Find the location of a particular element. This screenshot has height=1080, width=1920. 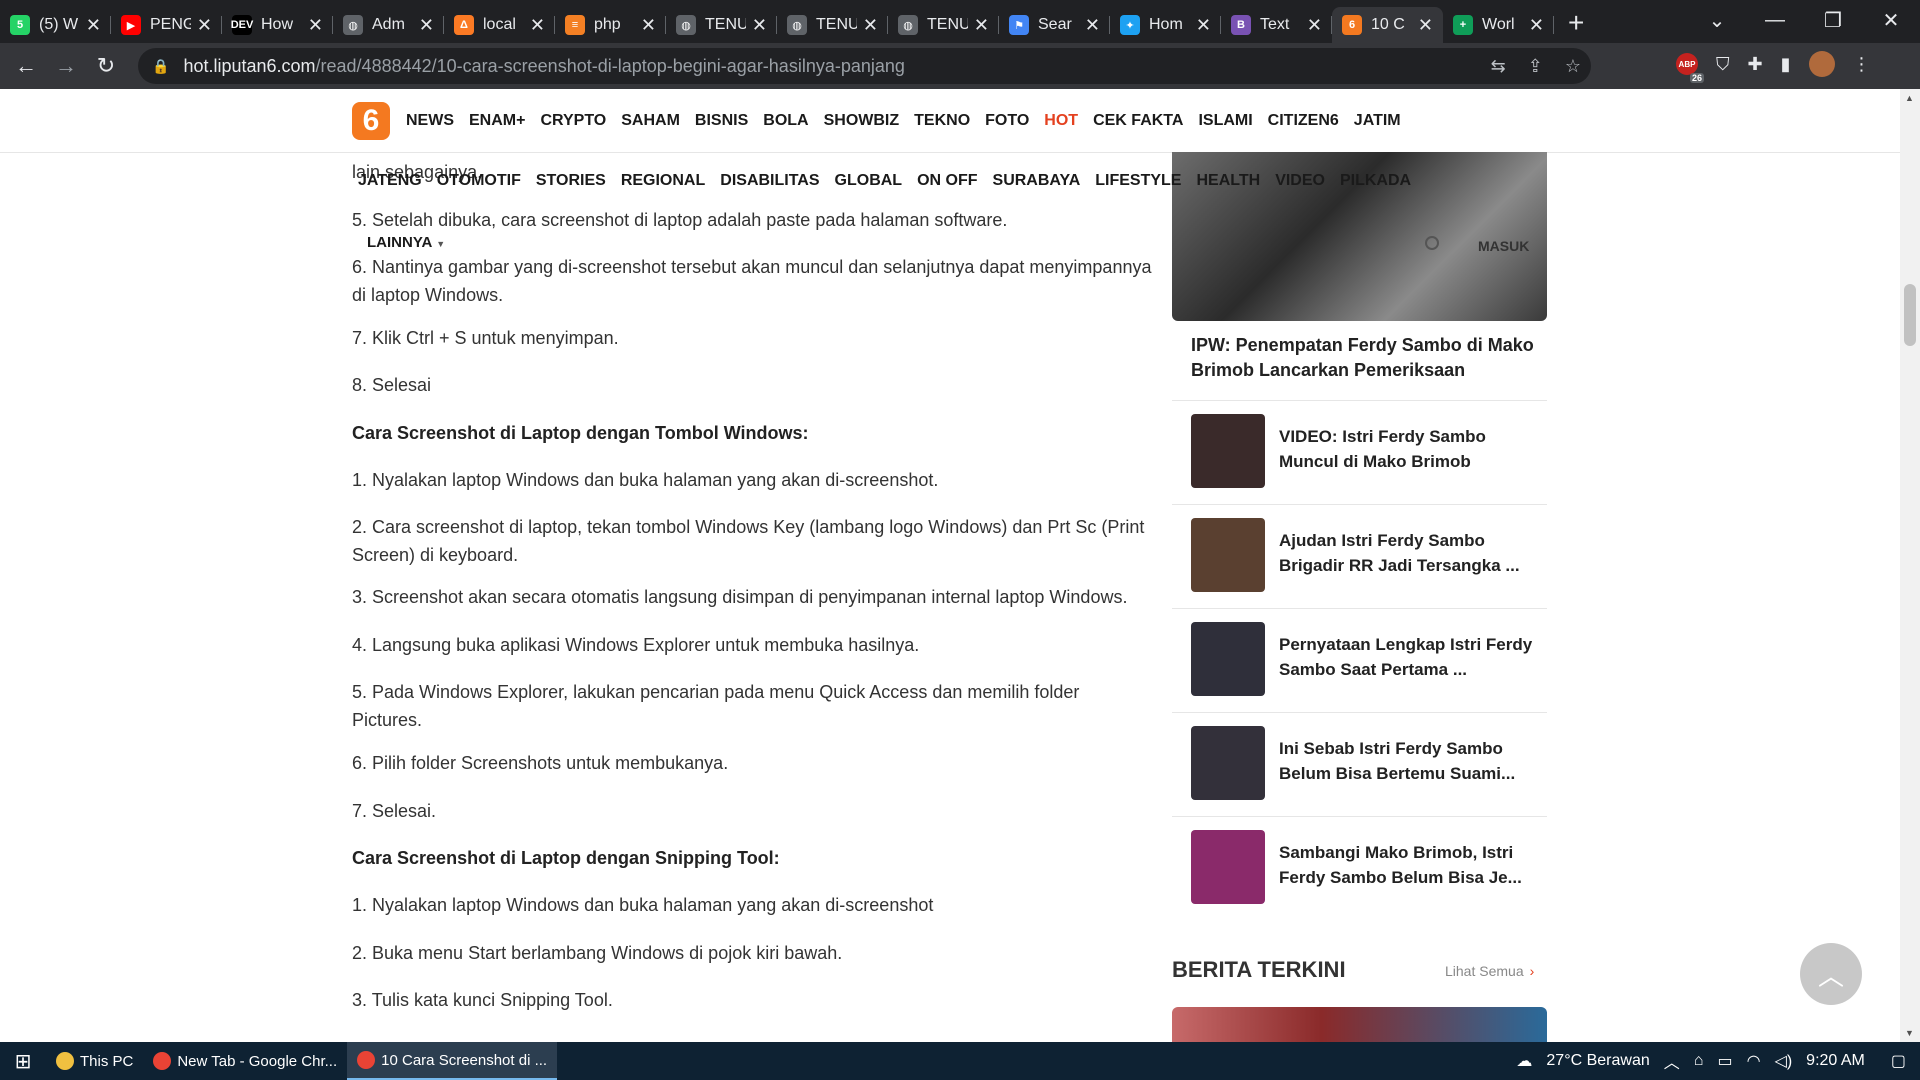

lock-icon: 🔒 is located at coordinates (160, 66).